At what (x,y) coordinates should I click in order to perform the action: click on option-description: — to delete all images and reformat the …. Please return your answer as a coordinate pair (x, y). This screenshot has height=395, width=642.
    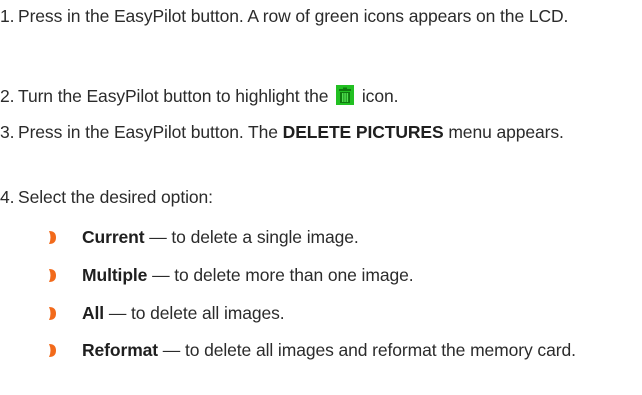
    Looking at the image, I should click on (367, 350).